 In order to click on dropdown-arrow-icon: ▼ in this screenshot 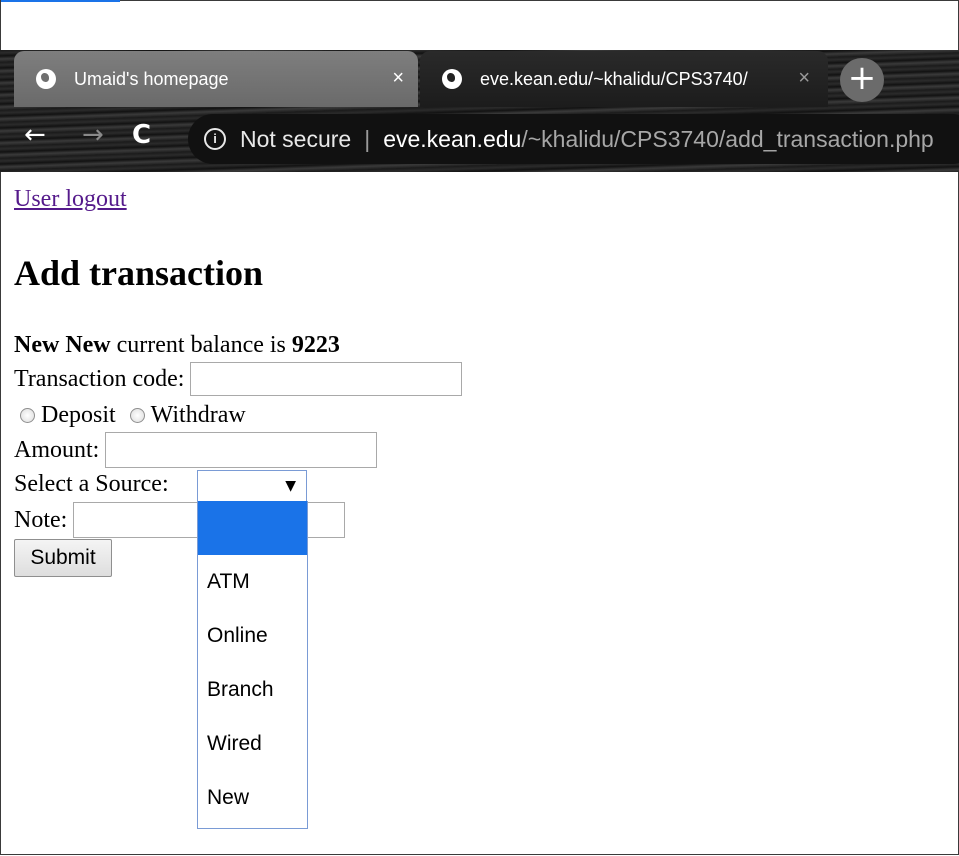, I will do `click(290, 486)`.